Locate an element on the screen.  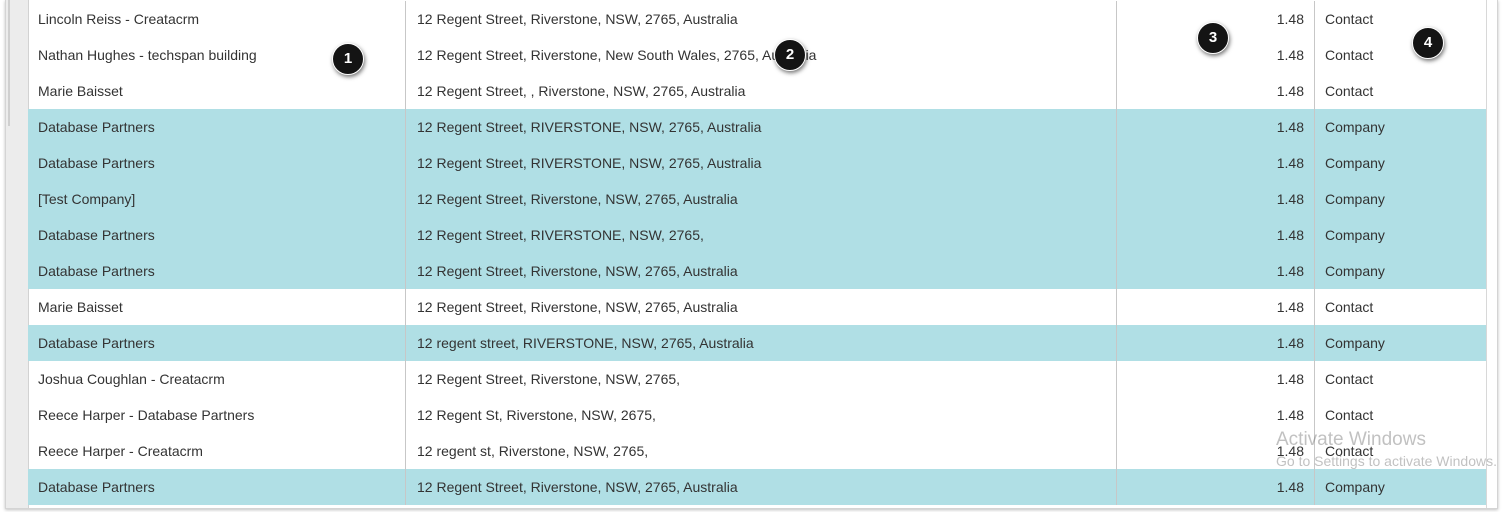
name-cell: Reece Harper - Database Partners is located at coordinates (146, 415).